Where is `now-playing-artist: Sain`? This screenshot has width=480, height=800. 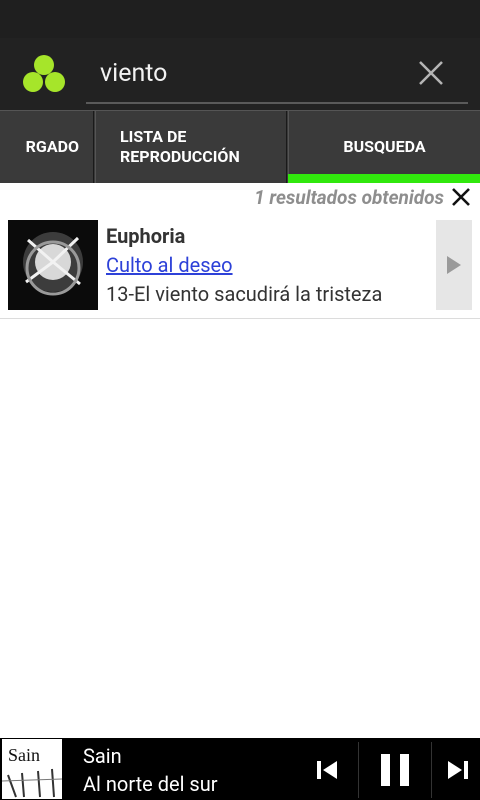
now-playing-artist: Sain is located at coordinates (102, 756).